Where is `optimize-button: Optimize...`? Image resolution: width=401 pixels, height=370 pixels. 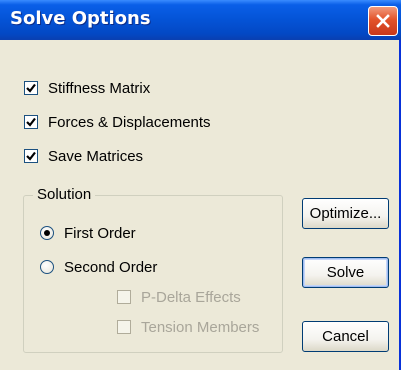
optimize-button: Optimize... is located at coordinates (345, 213).